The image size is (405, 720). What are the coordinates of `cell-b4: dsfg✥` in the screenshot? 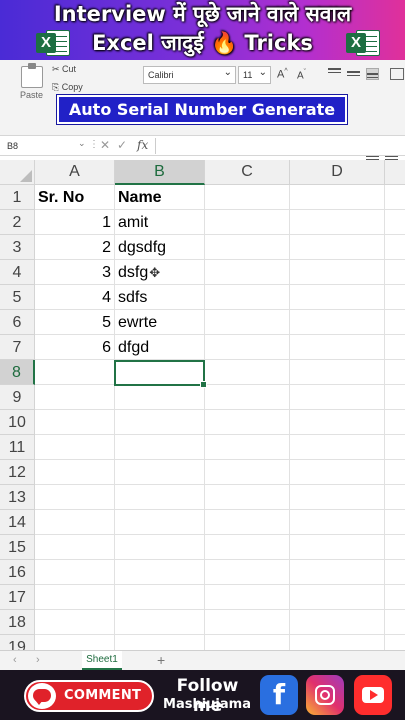 It's located at (160, 272).